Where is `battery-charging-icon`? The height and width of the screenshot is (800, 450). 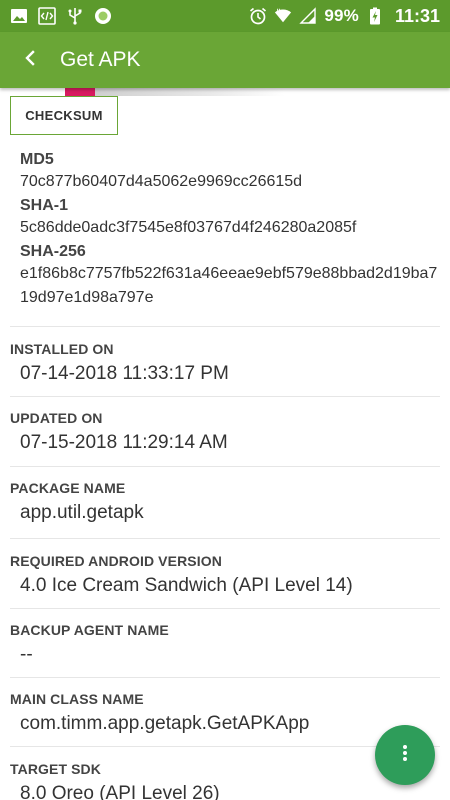 battery-charging-icon is located at coordinates (375, 16).